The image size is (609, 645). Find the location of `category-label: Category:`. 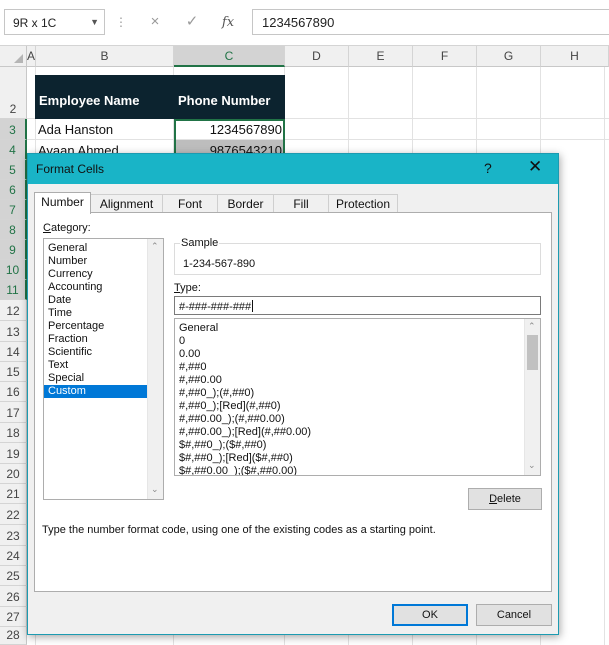

category-label: Category: is located at coordinates (67, 228).